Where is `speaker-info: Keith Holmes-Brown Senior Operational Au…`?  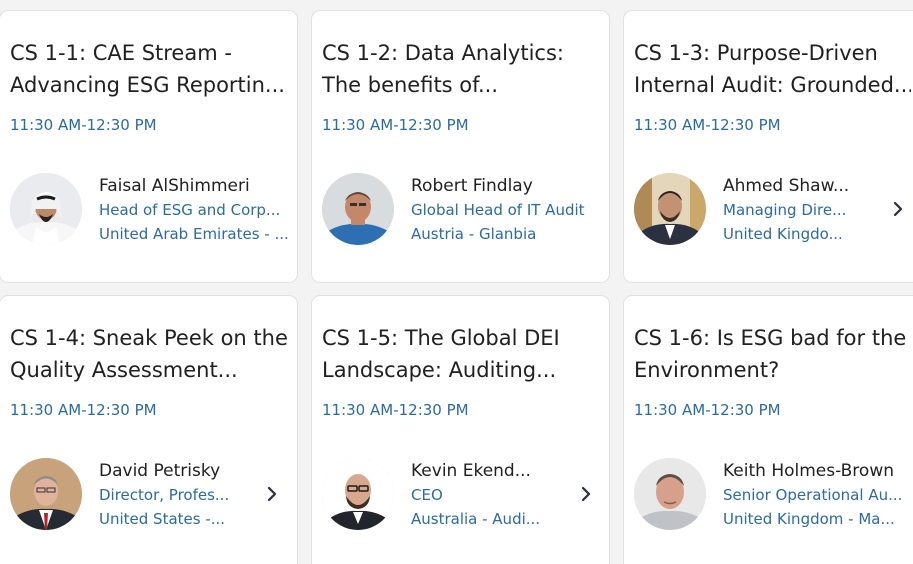
speaker-info: Keith Holmes-Brown Senior Operational Au… is located at coordinates (818, 495).